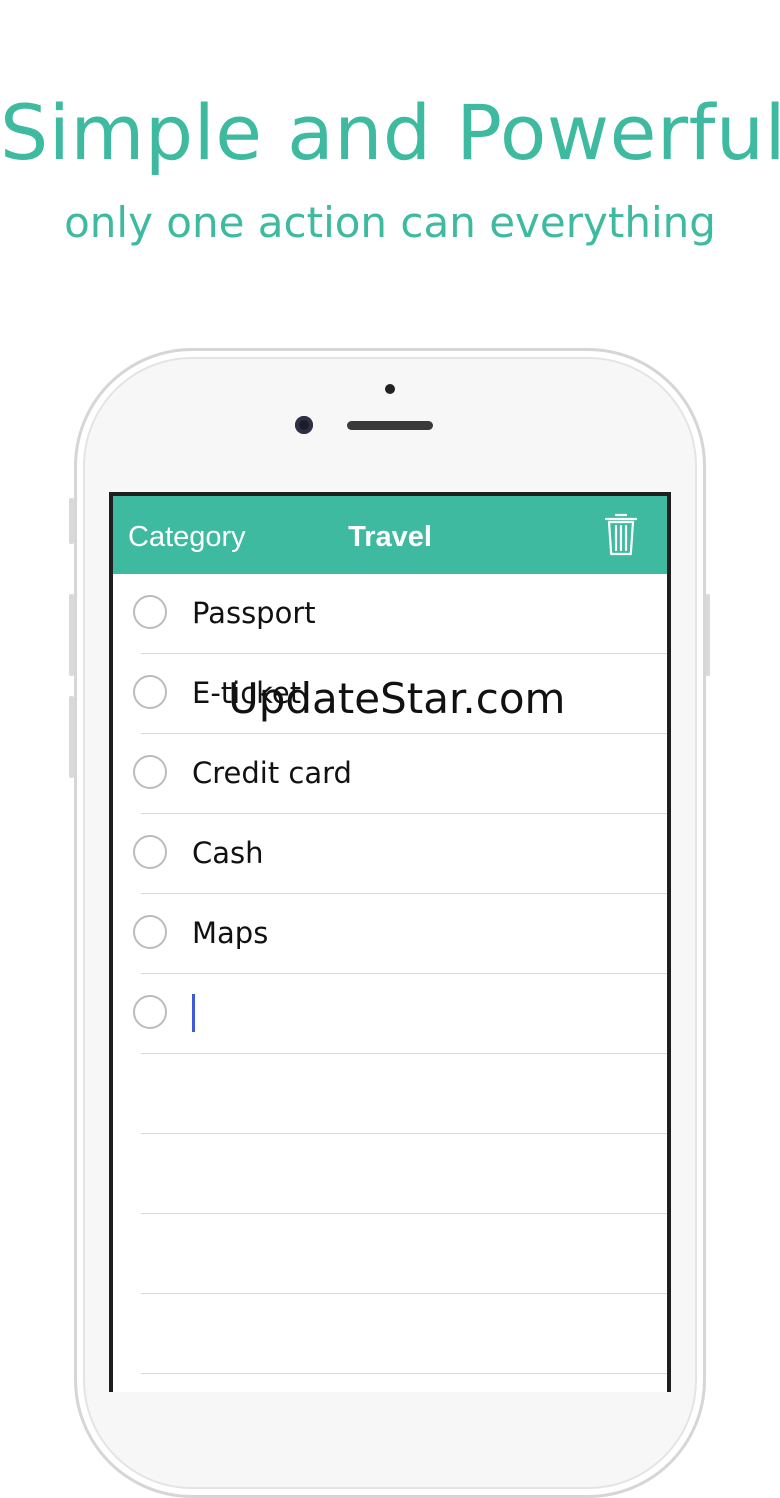 The image size is (780, 1498). What do you see at coordinates (390, 934) in the screenshot?
I see `list-item: Maps` at bounding box center [390, 934].